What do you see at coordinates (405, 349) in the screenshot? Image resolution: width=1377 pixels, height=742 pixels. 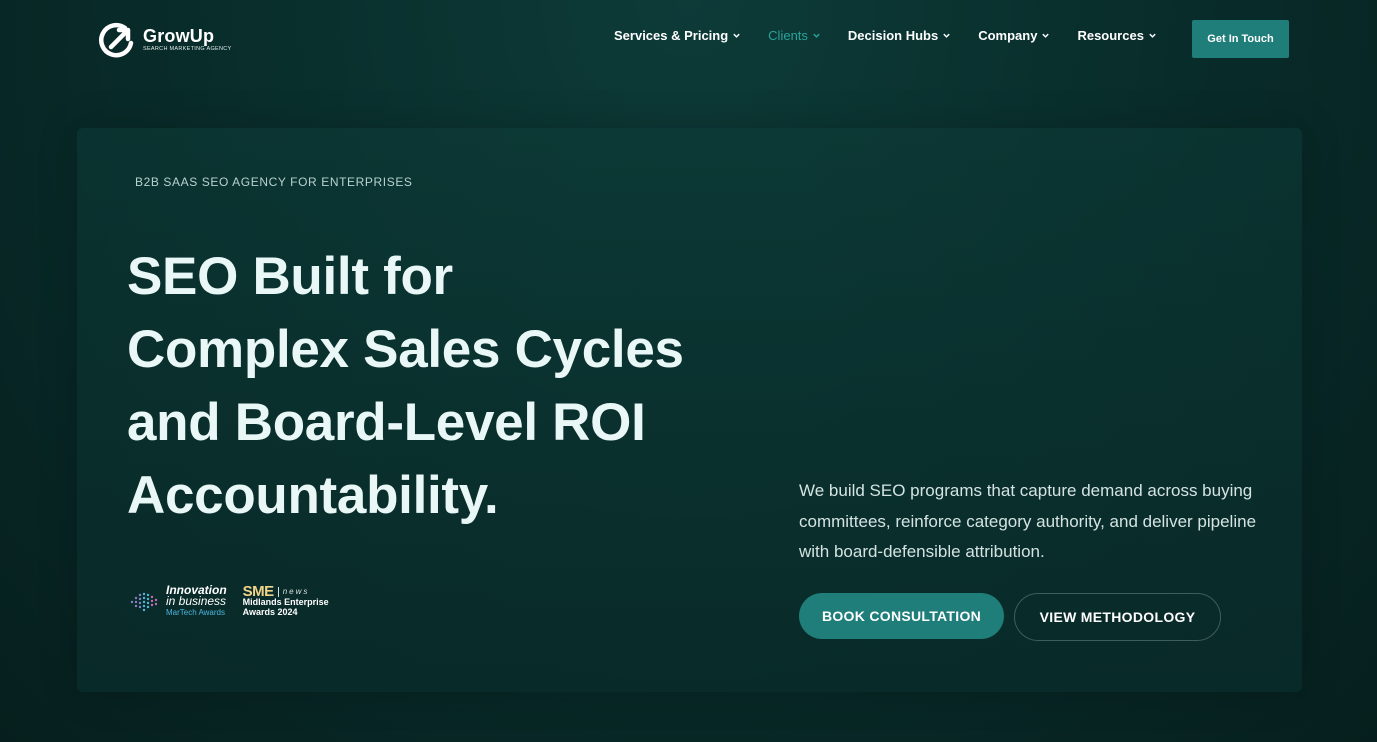 I see `headline-line: Complex Sales Cycles` at bounding box center [405, 349].